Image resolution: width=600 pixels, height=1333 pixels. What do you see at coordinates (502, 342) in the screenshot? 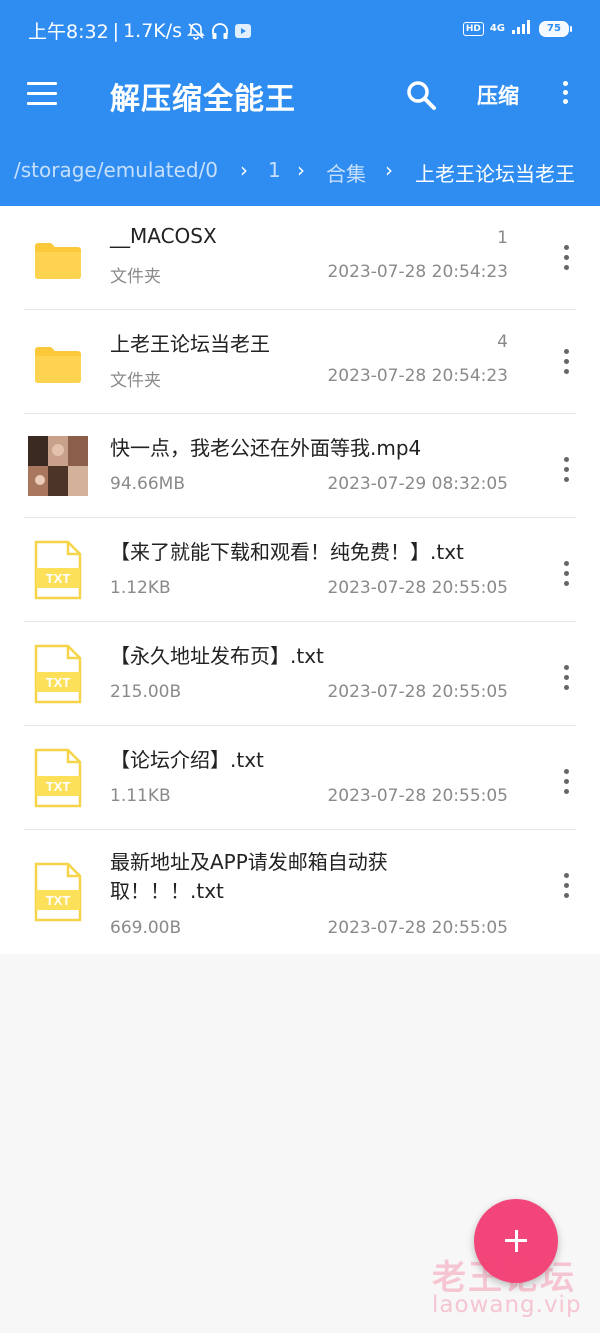
I see `item-count: 4` at bounding box center [502, 342].